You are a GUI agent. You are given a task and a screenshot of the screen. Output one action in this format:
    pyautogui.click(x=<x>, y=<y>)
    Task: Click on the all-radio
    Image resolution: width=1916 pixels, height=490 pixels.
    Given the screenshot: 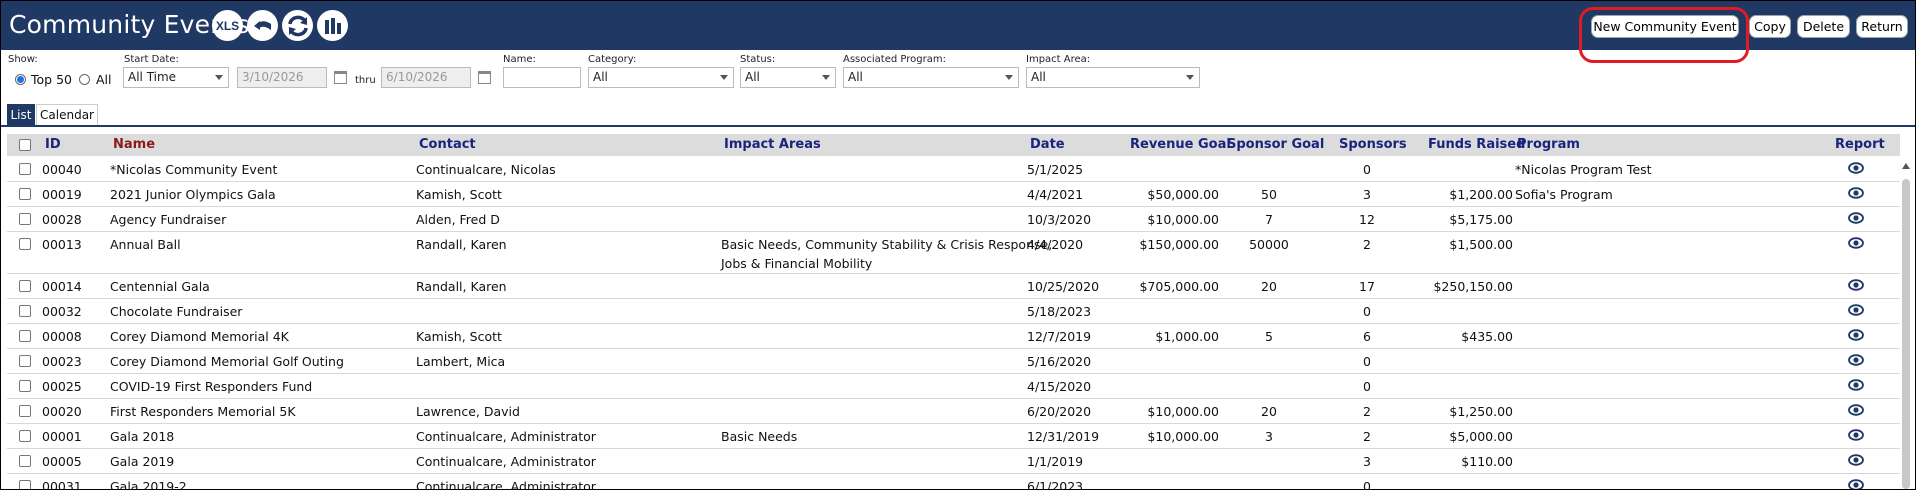 What is the action you would take?
    pyautogui.click(x=84, y=79)
    